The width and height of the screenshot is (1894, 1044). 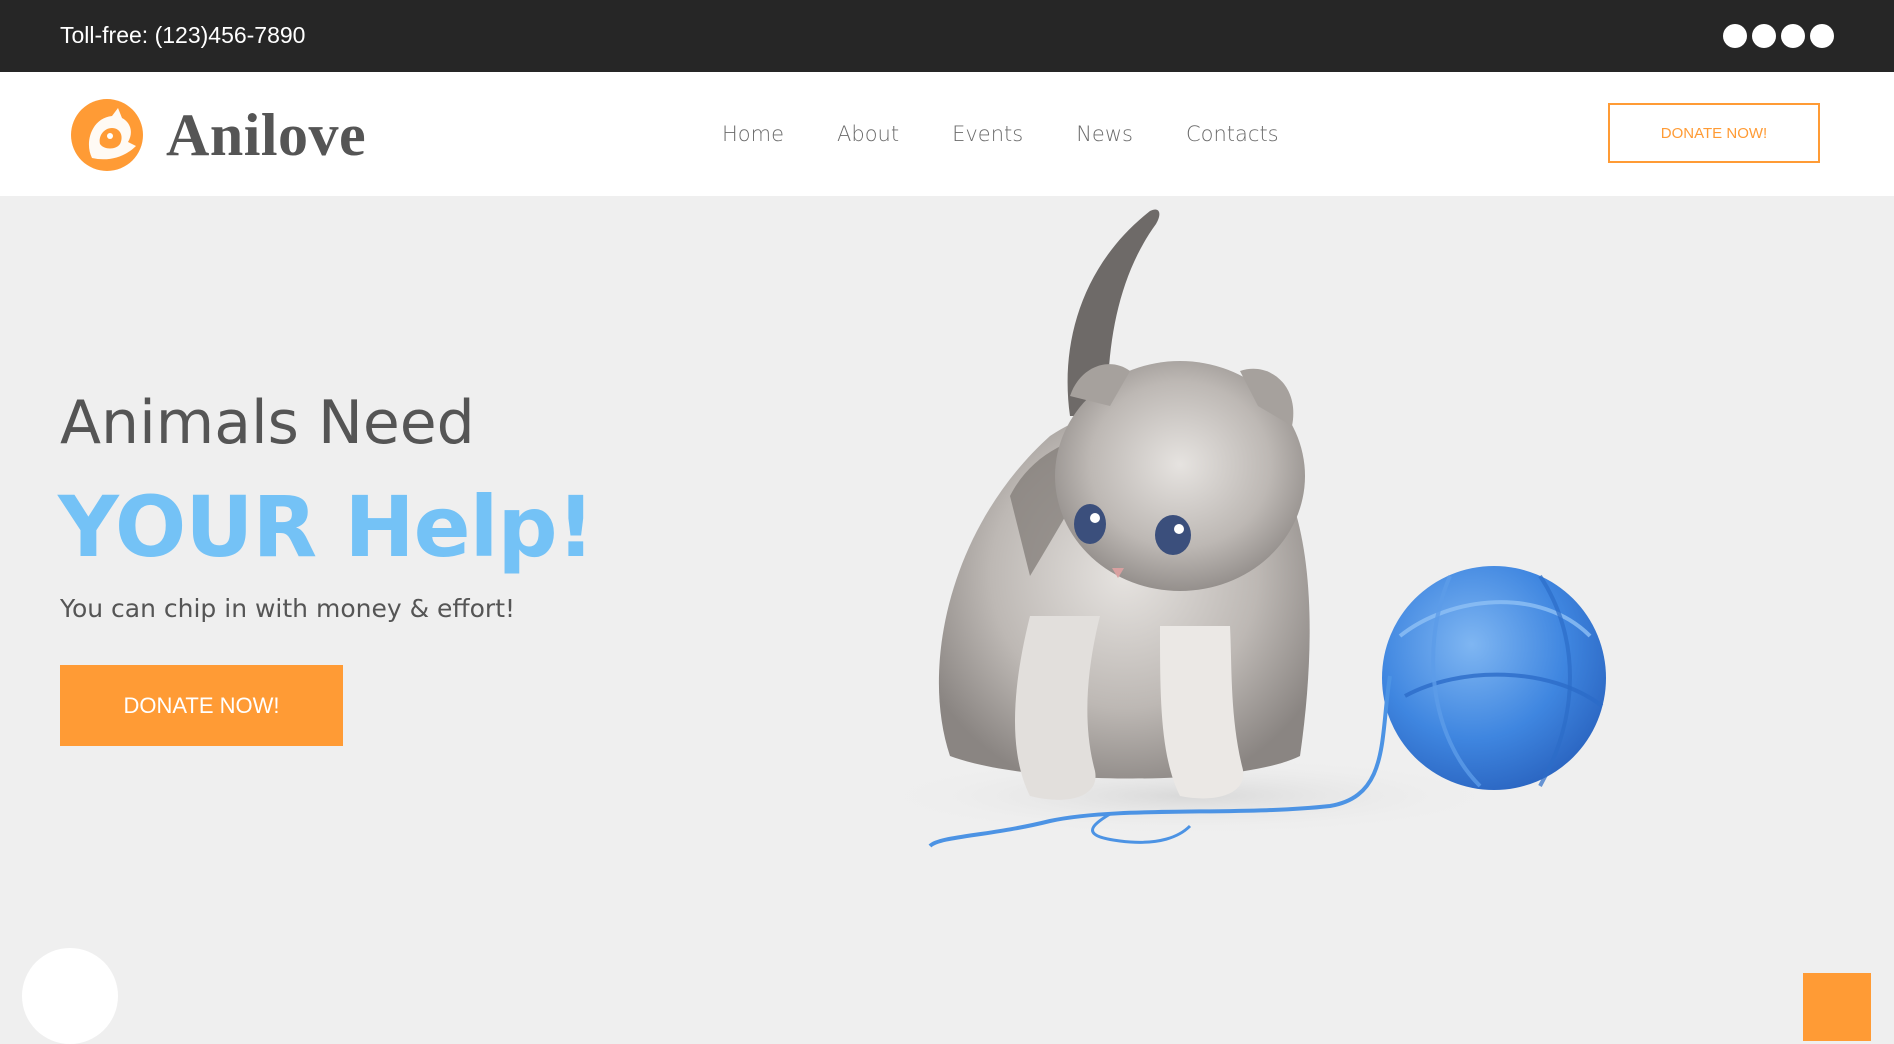 What do you see at coordinates (1837, 1007) in the screenshot?
I see `scroll-to-top-button` at bounding box center [1837, 1007].